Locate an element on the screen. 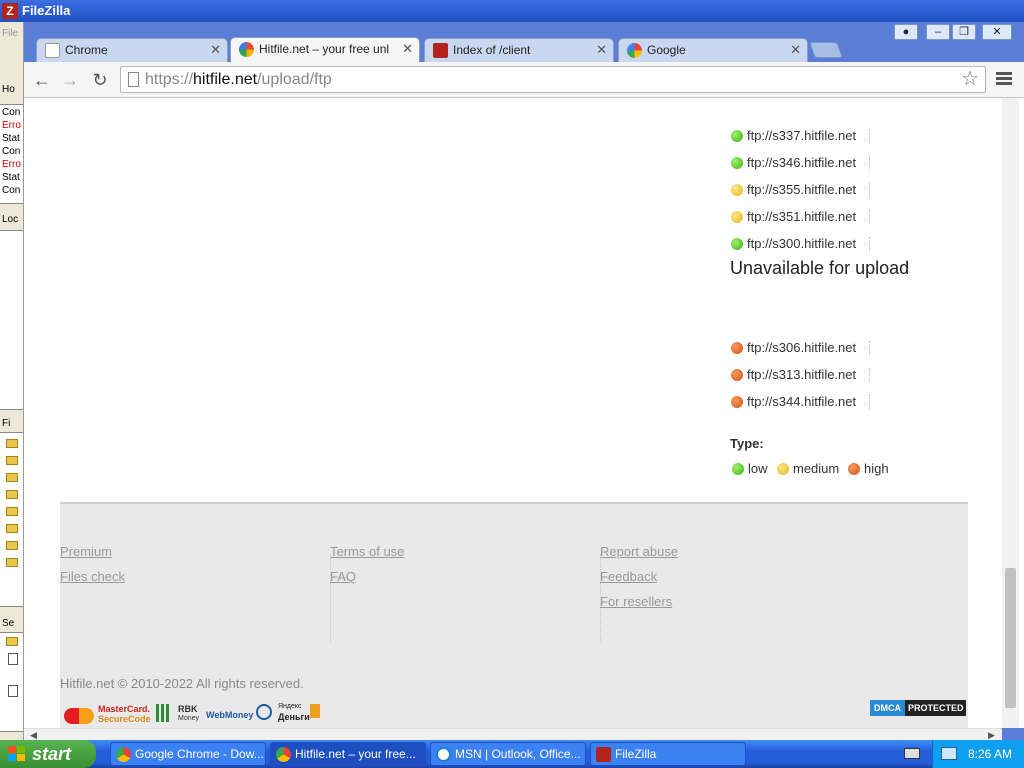 This screenshot has height=768, width=1024. mastercard-icon is located at coordinates (79, 716).